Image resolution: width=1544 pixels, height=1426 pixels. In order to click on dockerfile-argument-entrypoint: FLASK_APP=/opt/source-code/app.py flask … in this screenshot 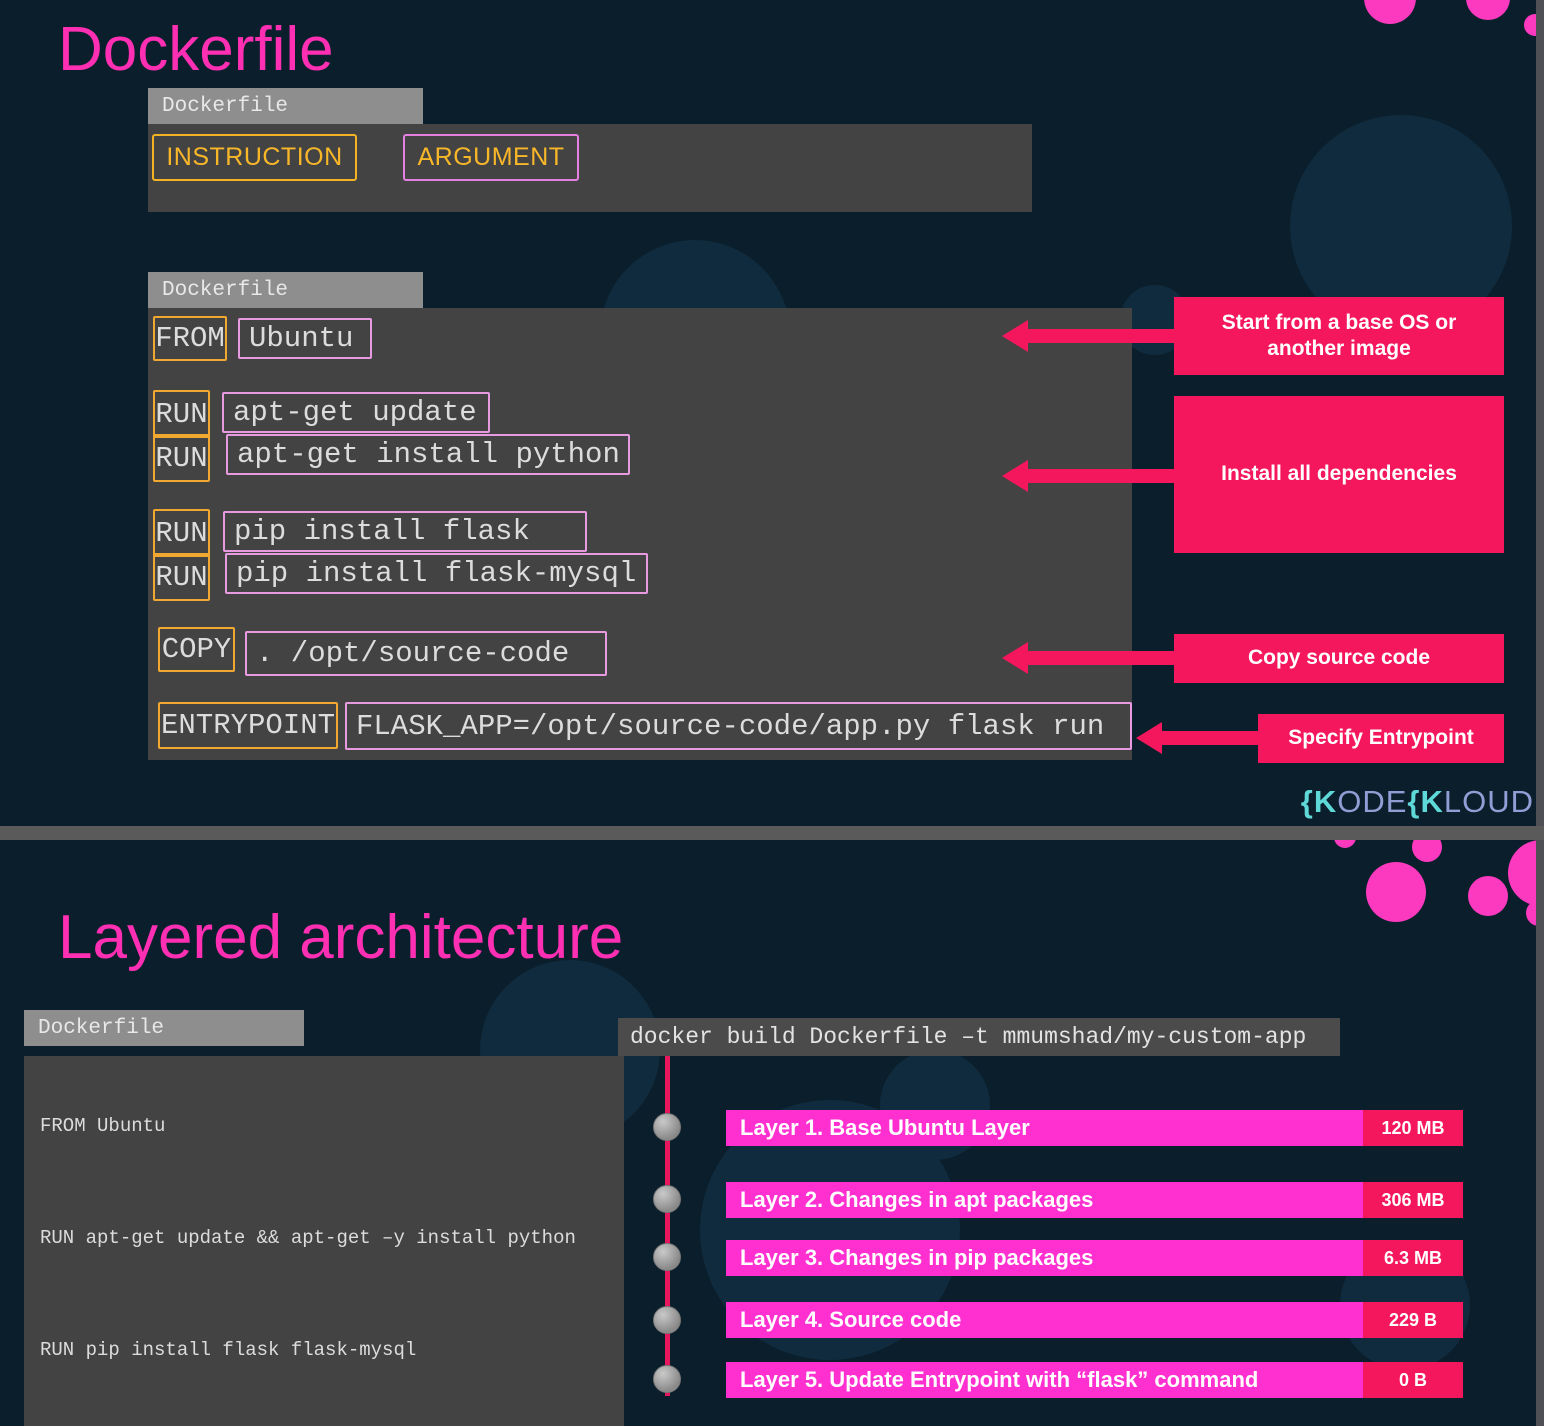, I will do `click(738, 726)`.